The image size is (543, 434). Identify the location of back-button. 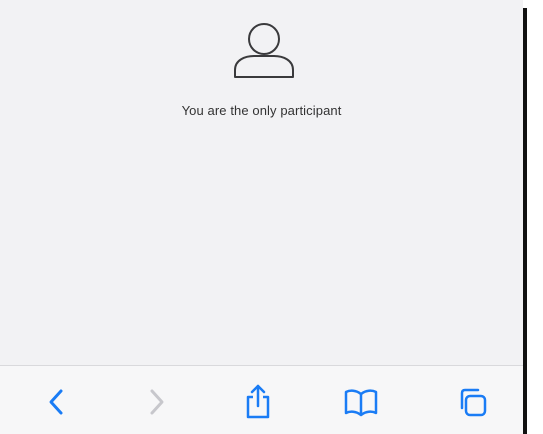
(56, 402).